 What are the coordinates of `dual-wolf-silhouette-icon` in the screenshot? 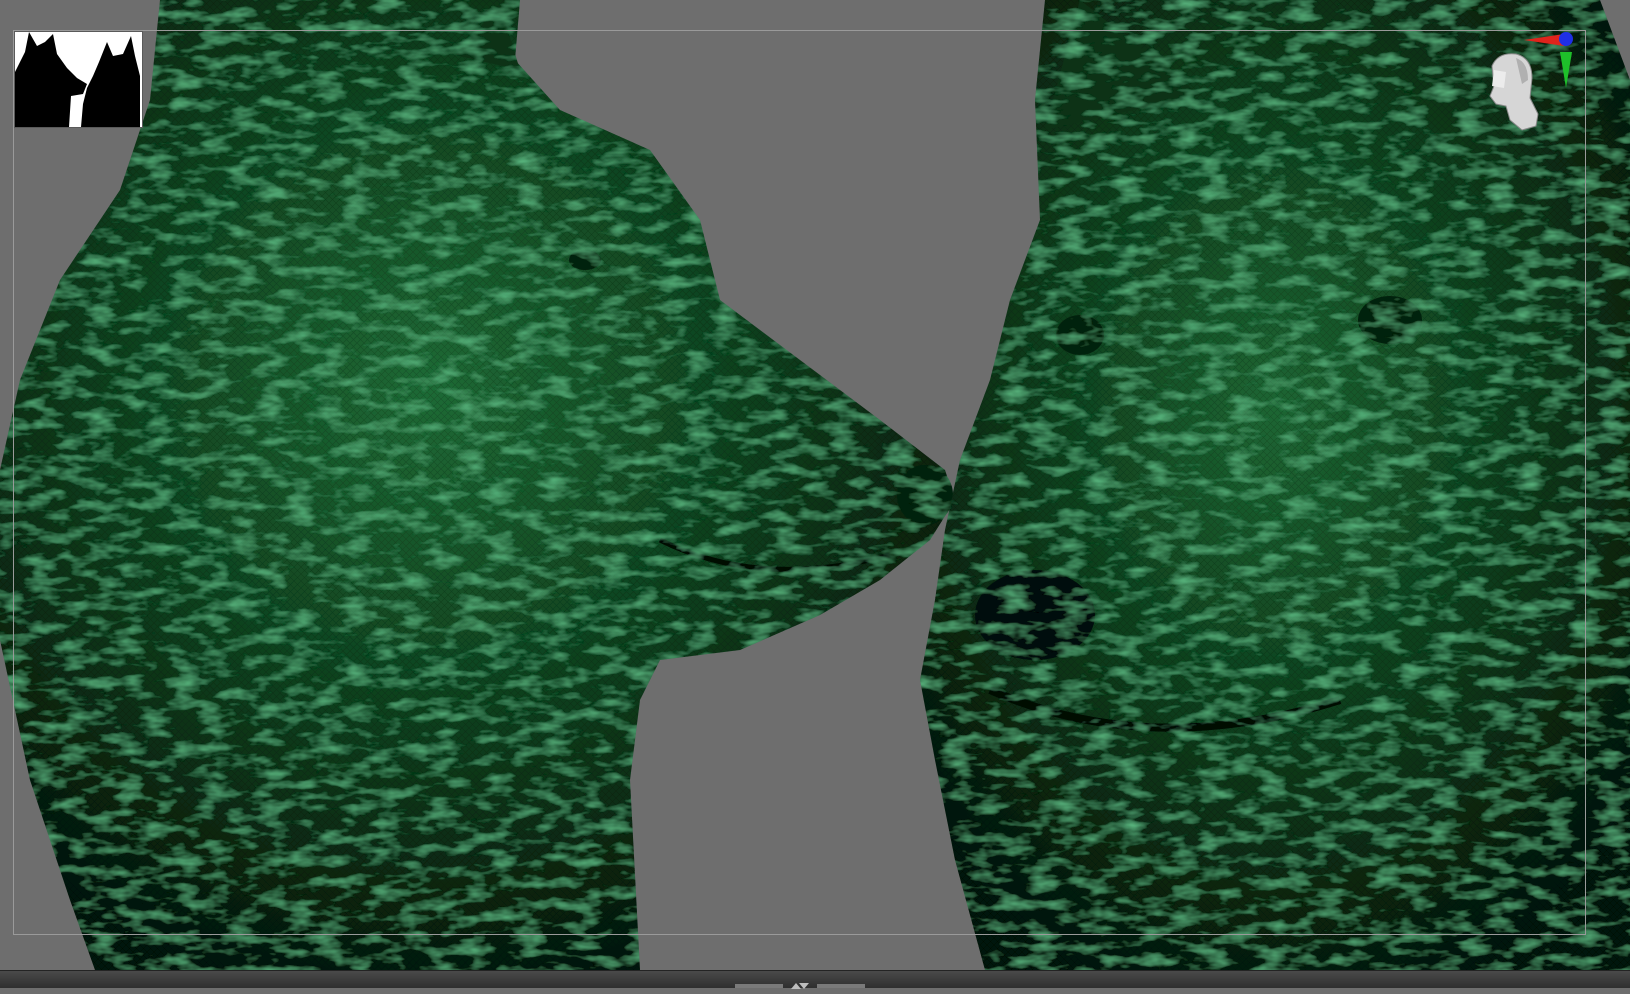 It's located at (77, 79).